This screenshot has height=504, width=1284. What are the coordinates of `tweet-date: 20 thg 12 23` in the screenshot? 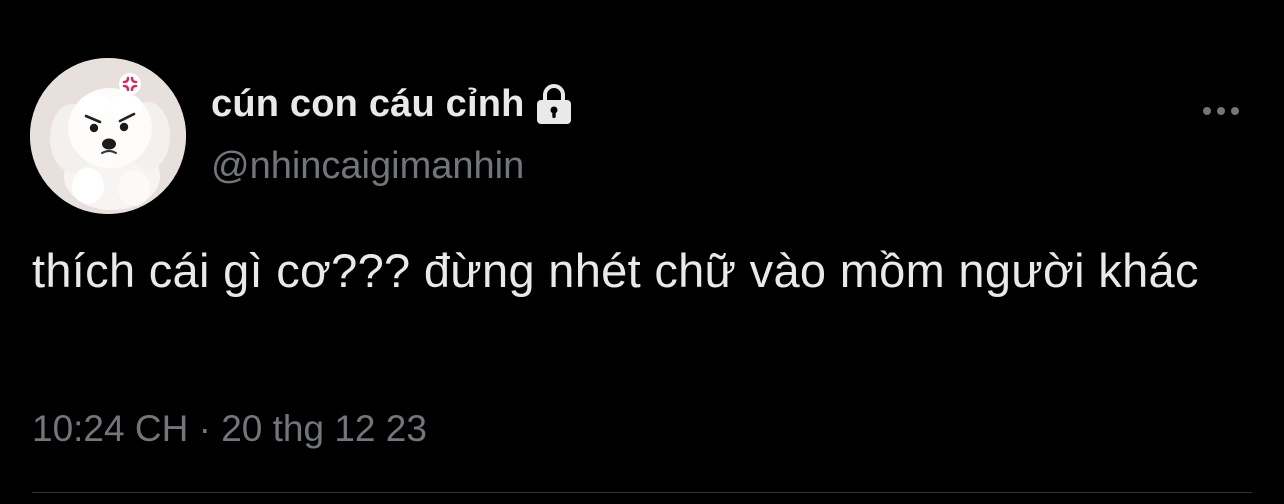 It's located at (324, 428).